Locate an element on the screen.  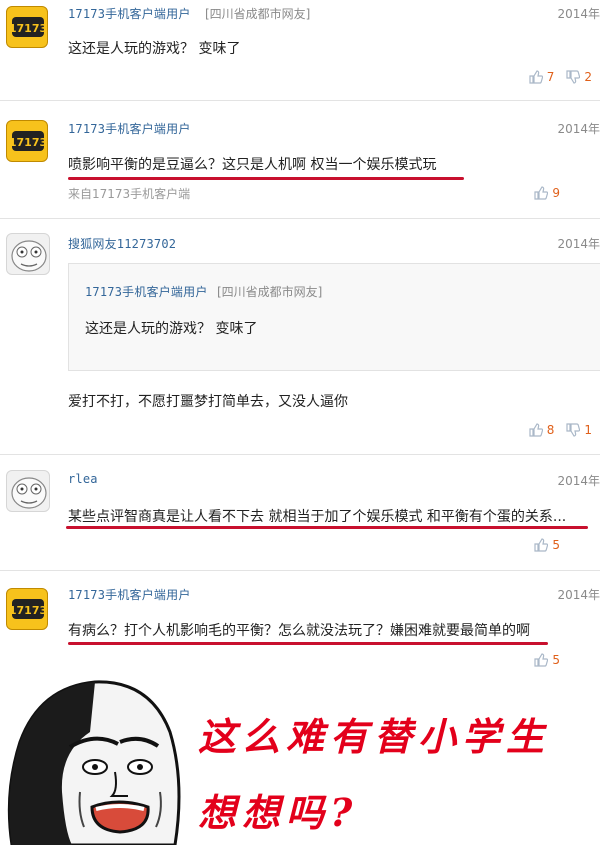
upvote-button: 7 is located at coordinates (542, 77).